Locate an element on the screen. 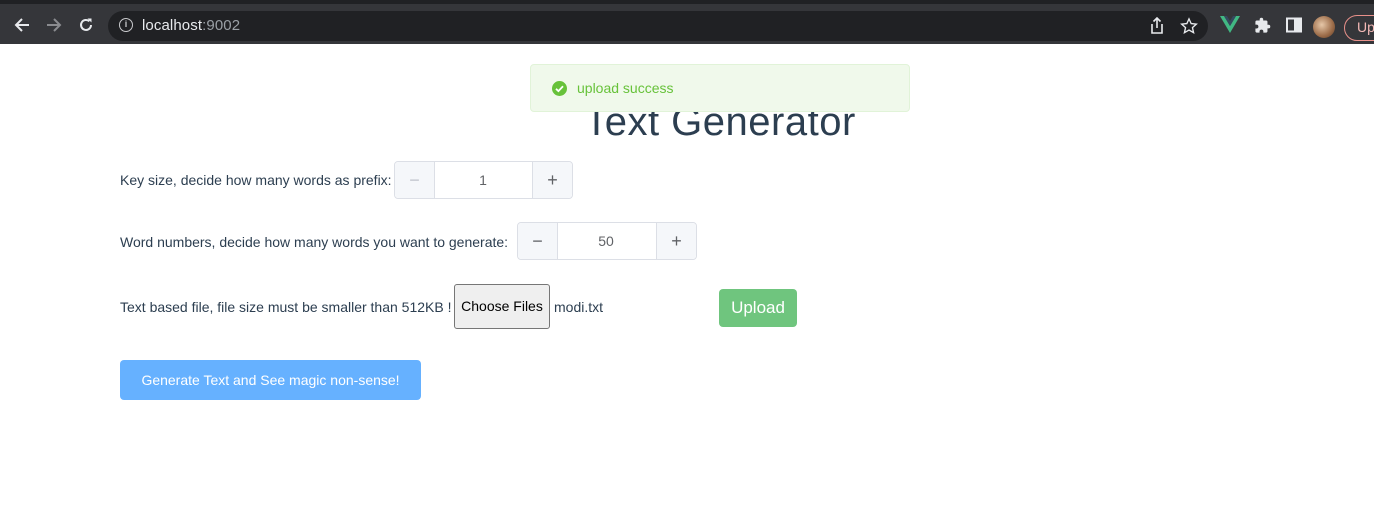  key-size-increment-button: + is located at coordinates (552, 180).